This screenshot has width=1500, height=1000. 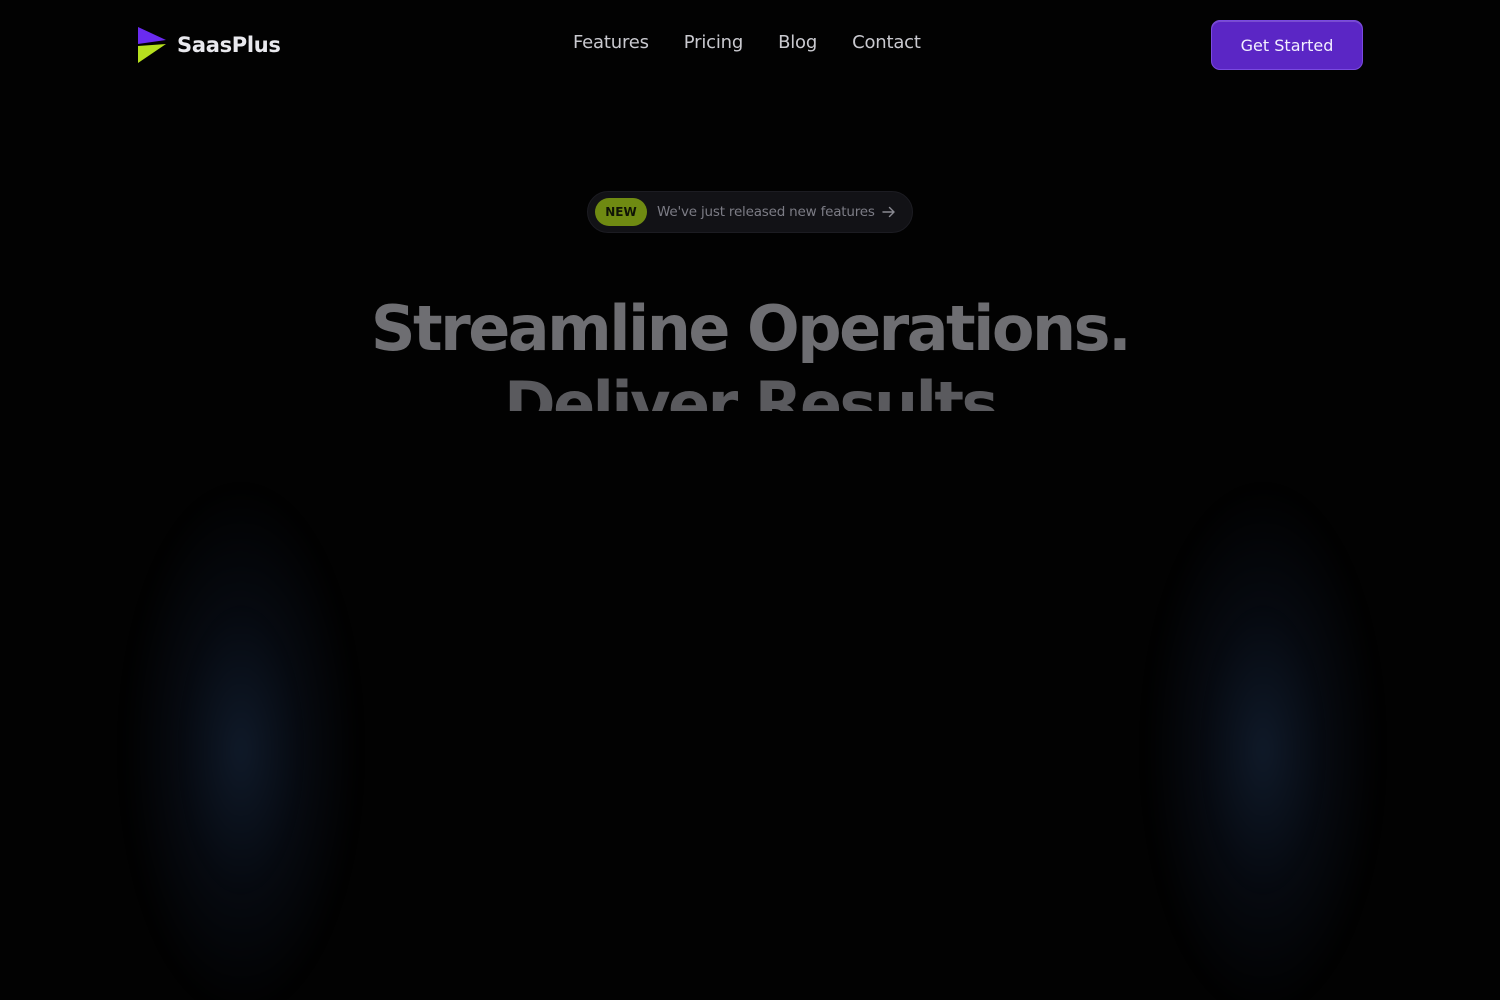 I want to click on brand-logo: SaasPlus, so click(x=208, y=45).